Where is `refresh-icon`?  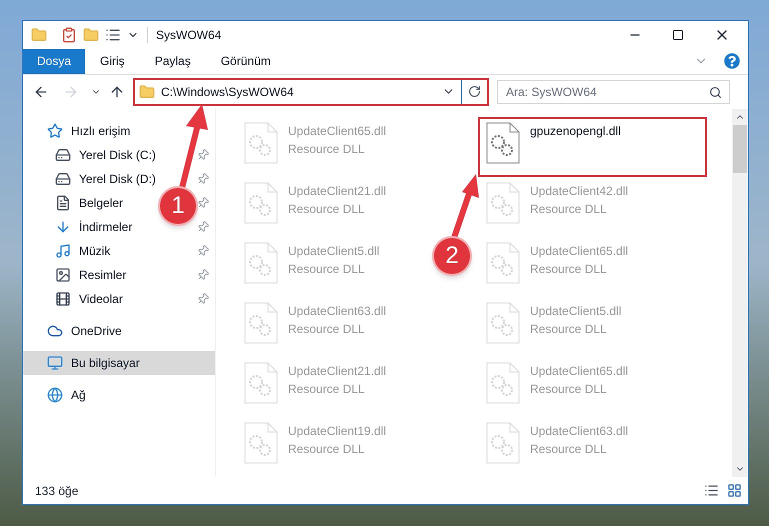
refresh-icon is located at coordinates (474, 91).